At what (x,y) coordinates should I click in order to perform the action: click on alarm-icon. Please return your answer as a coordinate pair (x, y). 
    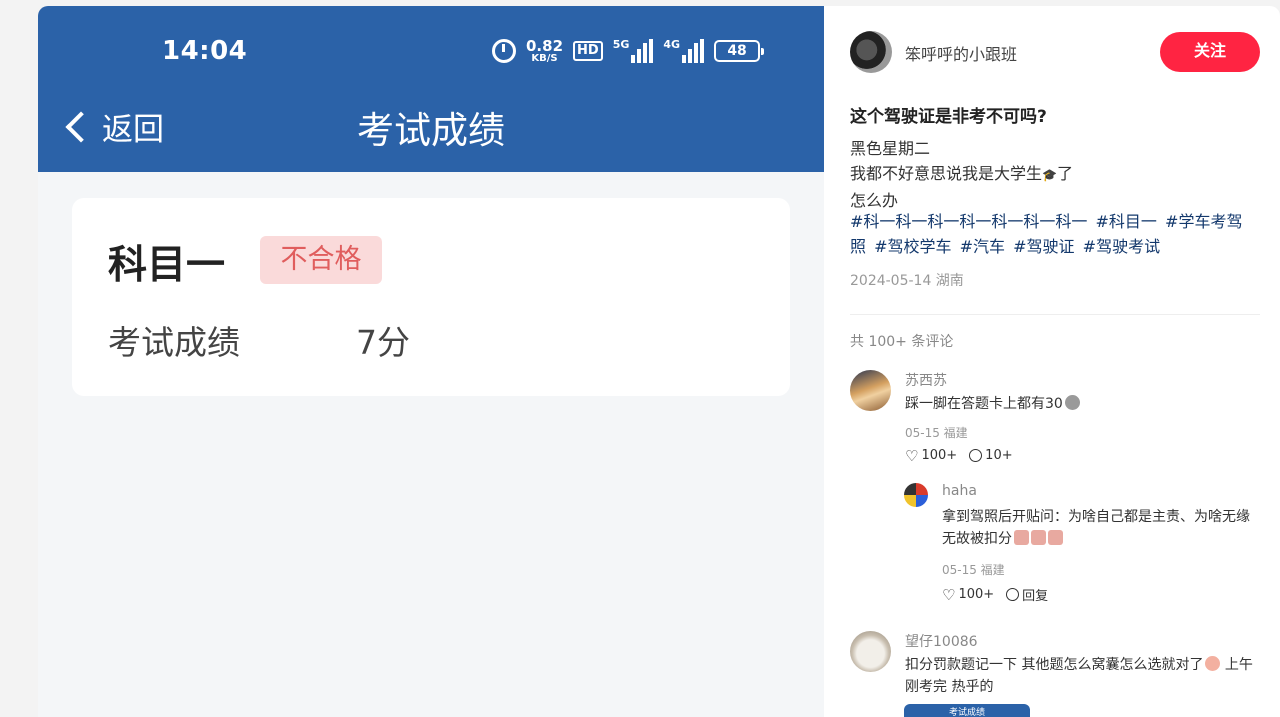
    Looking at the image, I should click on (504, 51).